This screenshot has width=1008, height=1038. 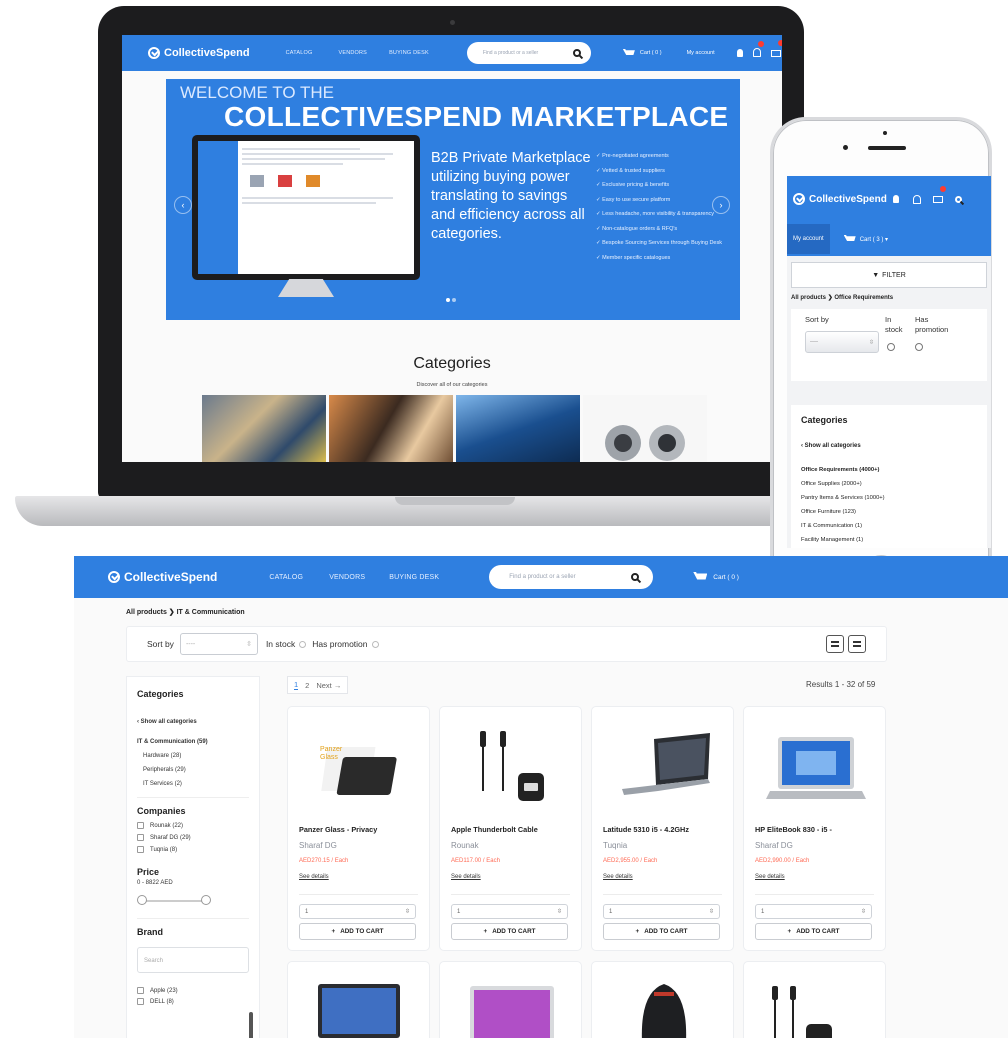 I want to click on page-1: 1, so click(x=296, y=685).